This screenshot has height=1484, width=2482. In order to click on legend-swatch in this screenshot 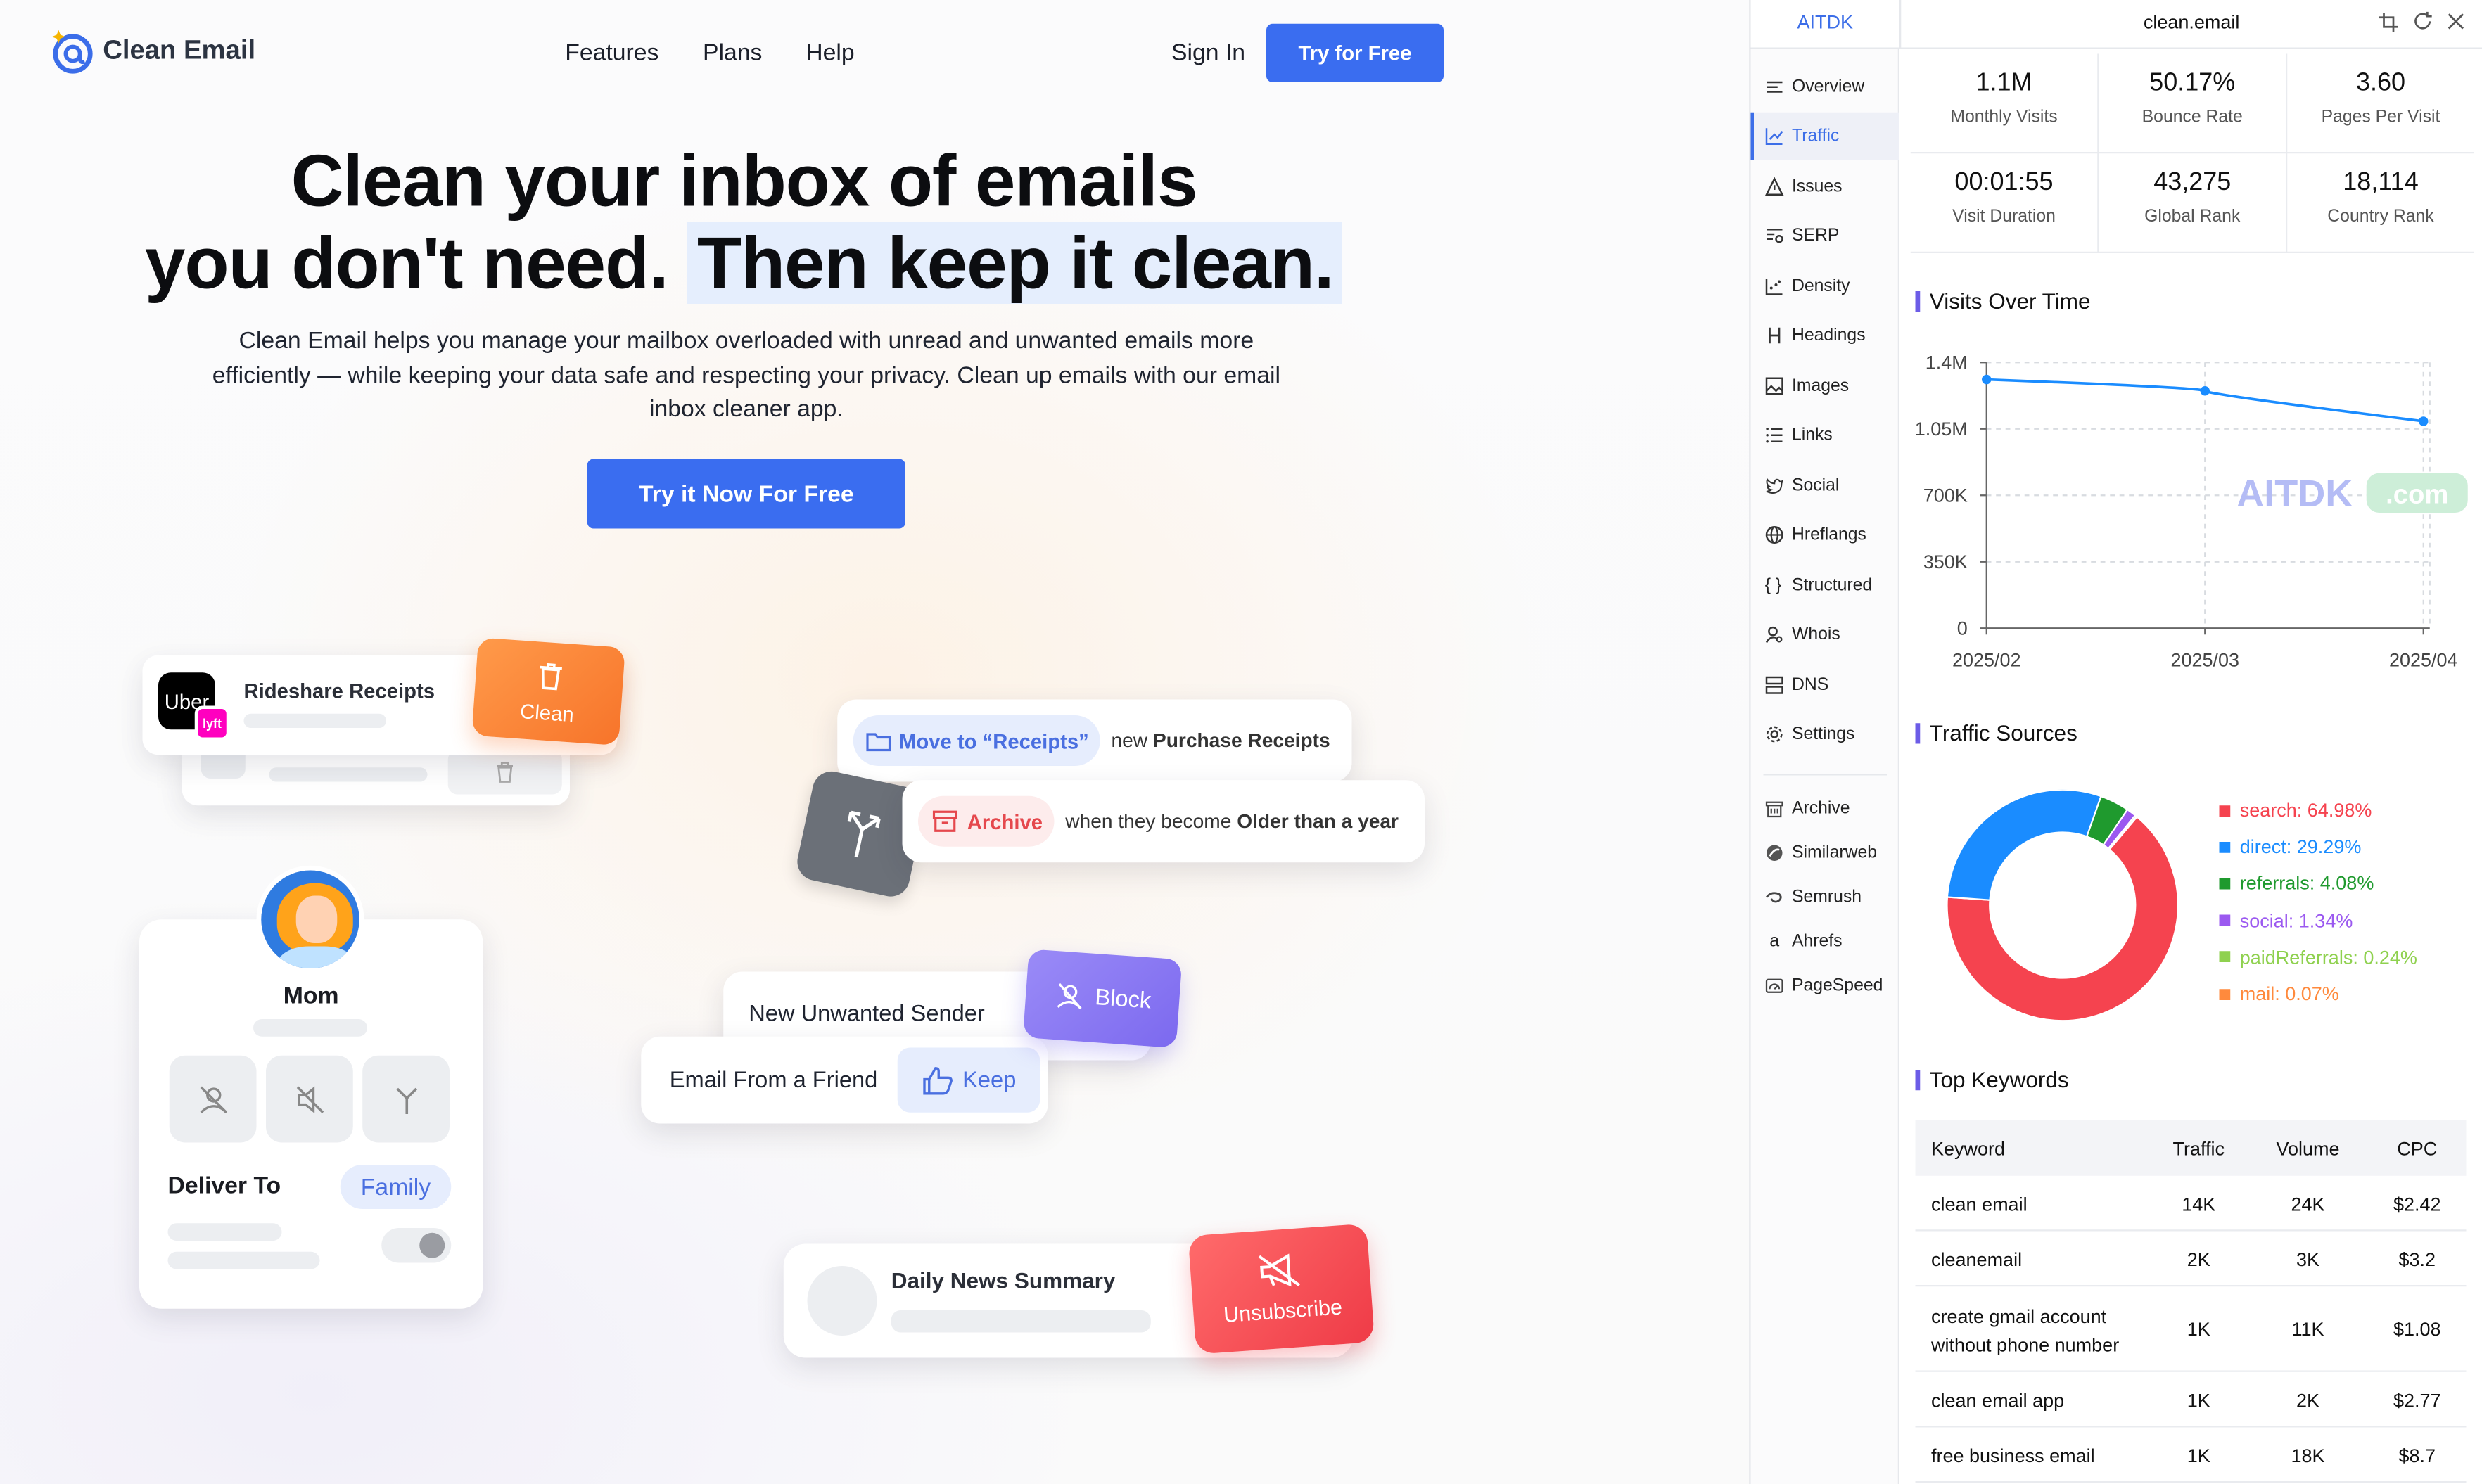, I will do `click(2225, 811)`.